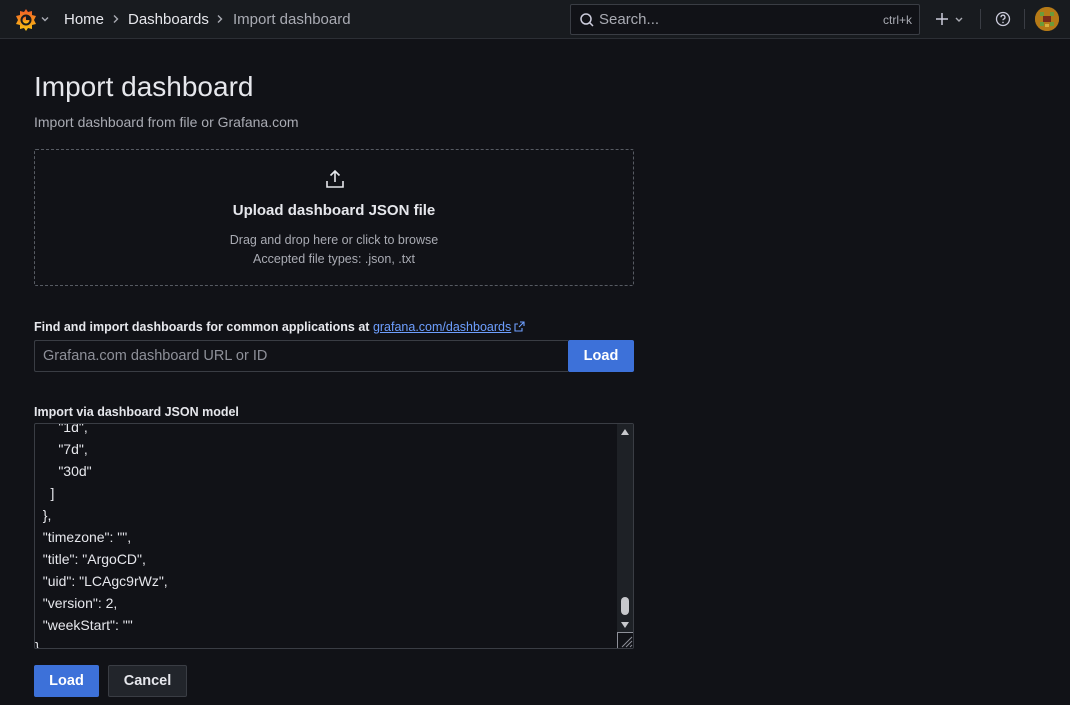 The width and height of the screenshot is (1070, 705). I want to click on json-line: "uid": "LCAgc9rWz",, so click(101, 581).